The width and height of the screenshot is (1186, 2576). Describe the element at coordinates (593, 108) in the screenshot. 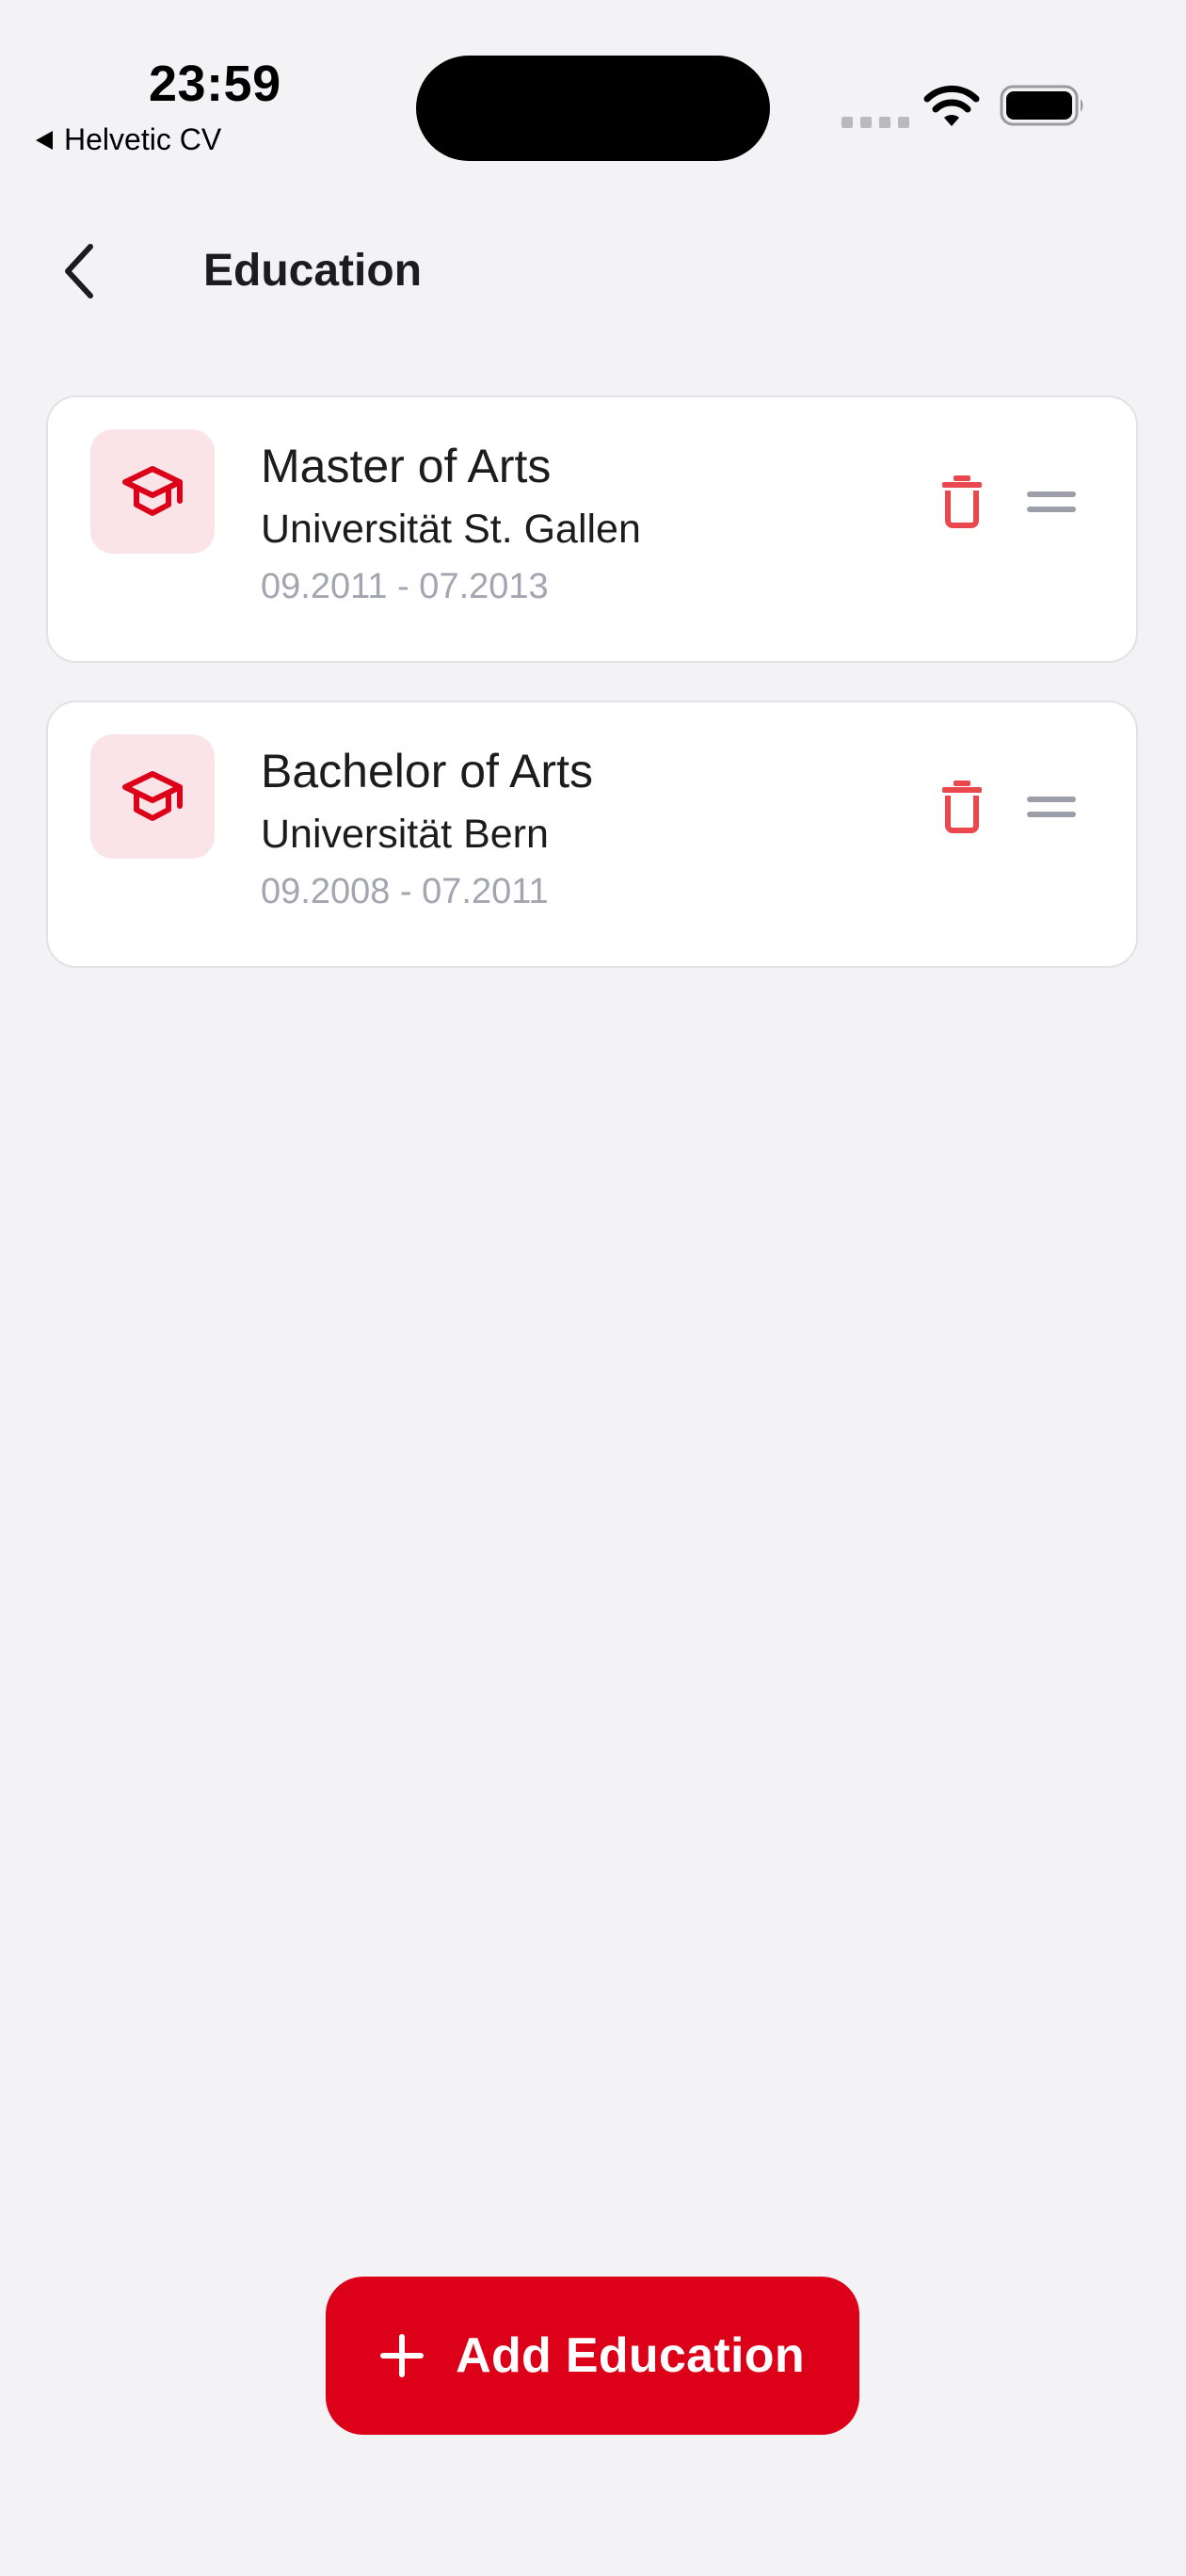

I see `dynamic-island` at that location.